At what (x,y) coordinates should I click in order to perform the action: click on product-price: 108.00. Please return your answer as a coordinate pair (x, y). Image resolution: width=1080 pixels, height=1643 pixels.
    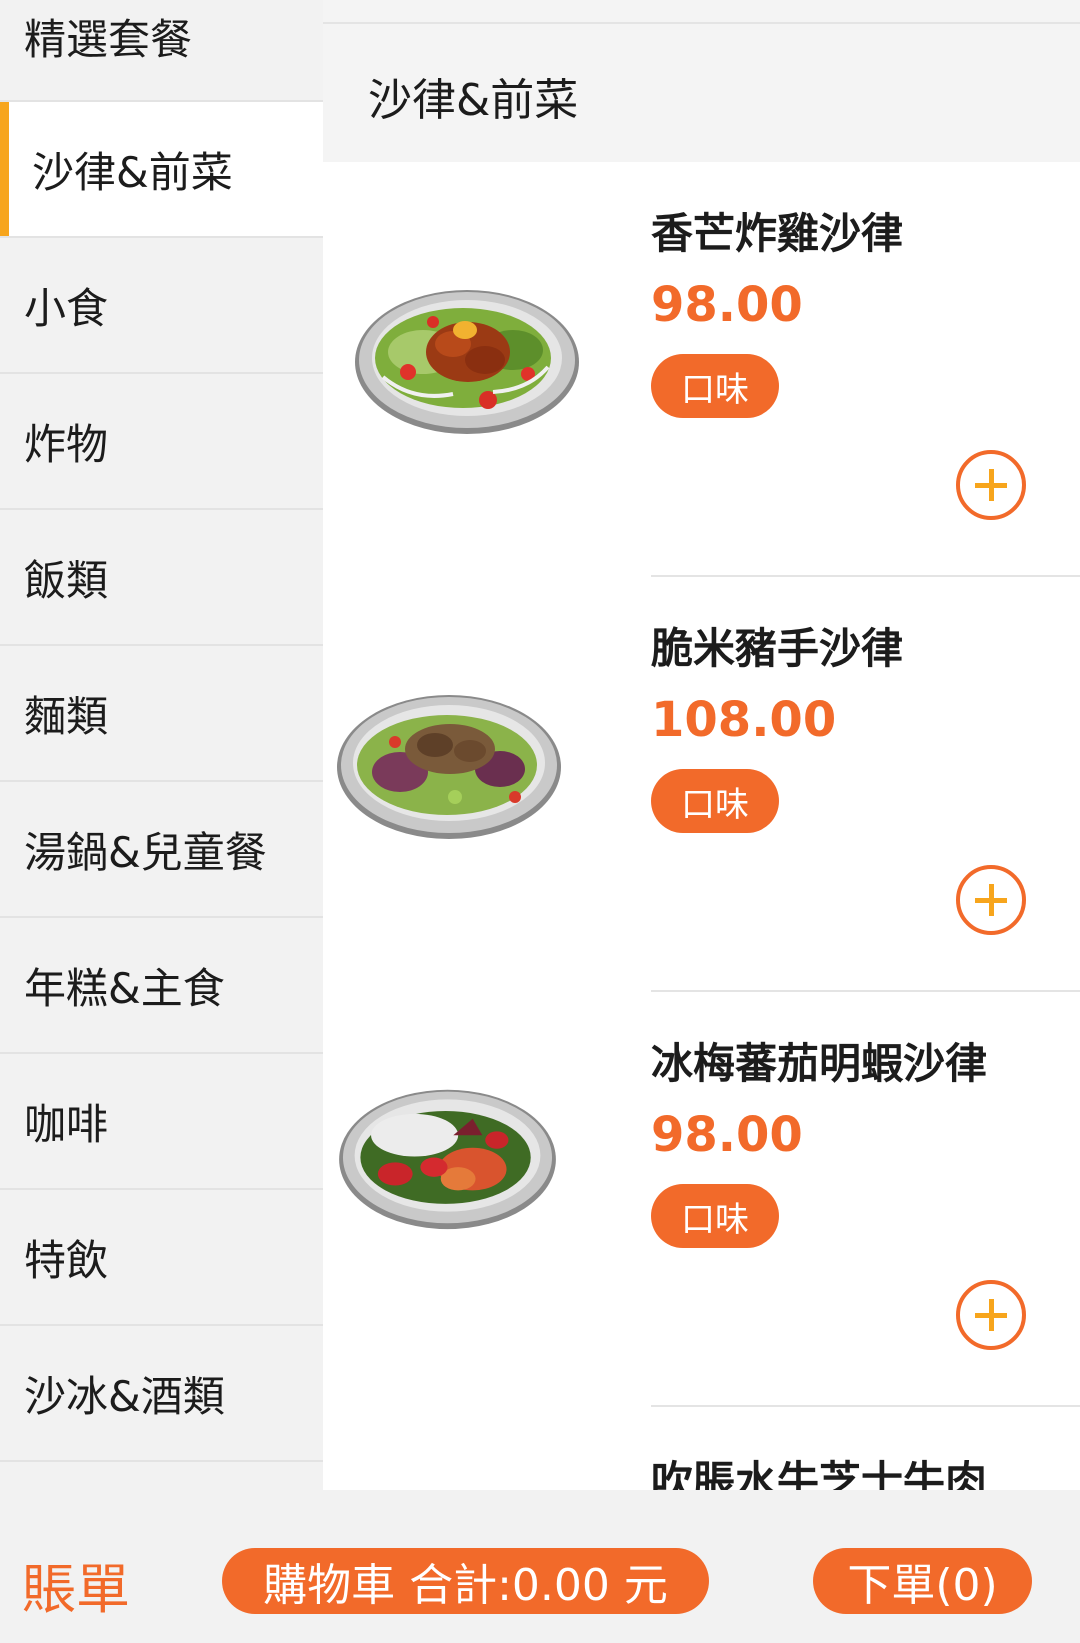
    Looking at the image, I should click on (744, 720).